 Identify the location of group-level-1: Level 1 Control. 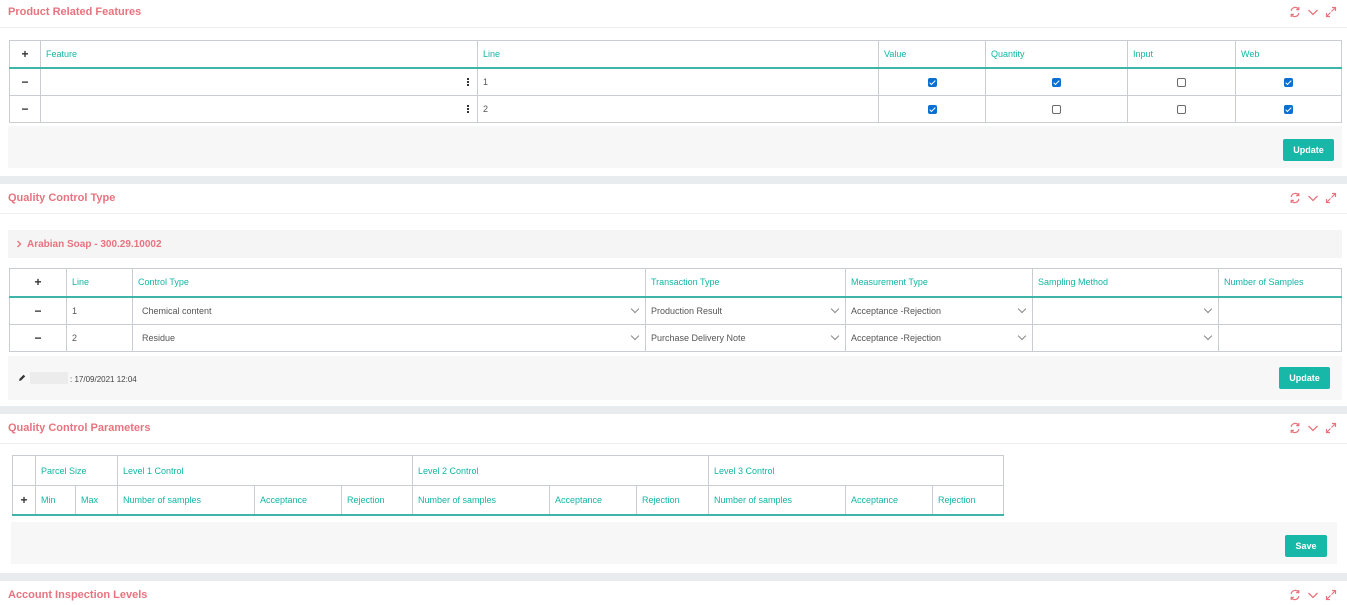
(265, 470).